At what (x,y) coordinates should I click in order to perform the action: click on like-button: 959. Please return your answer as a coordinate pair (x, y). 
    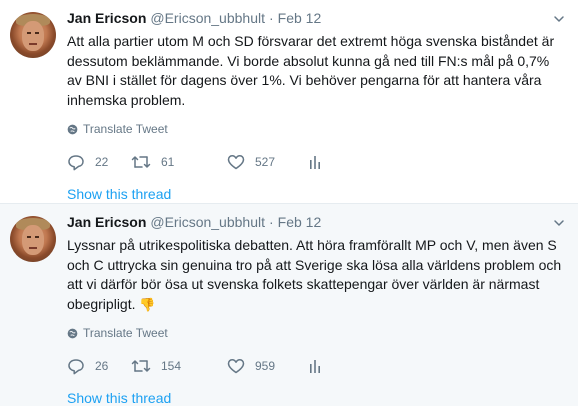
    Looking at the image, I should click on (268, 366).